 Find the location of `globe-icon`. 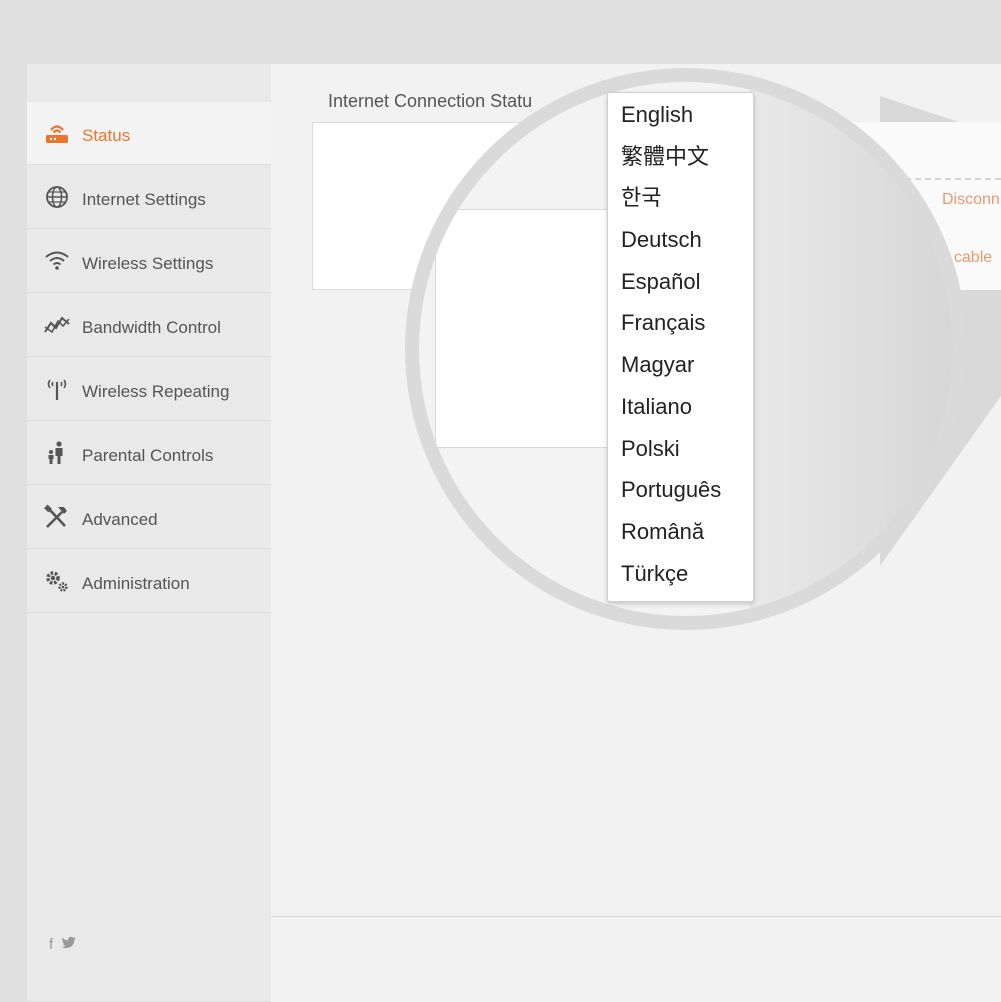

globe-icon is located at coordinates (57, 197).